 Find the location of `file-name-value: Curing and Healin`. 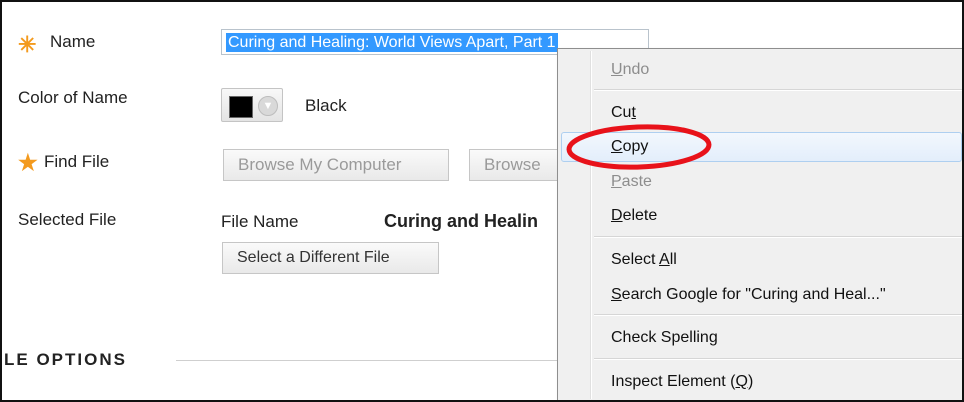

file-name-value: Curing and Healin is located at coordinates (461, 221).